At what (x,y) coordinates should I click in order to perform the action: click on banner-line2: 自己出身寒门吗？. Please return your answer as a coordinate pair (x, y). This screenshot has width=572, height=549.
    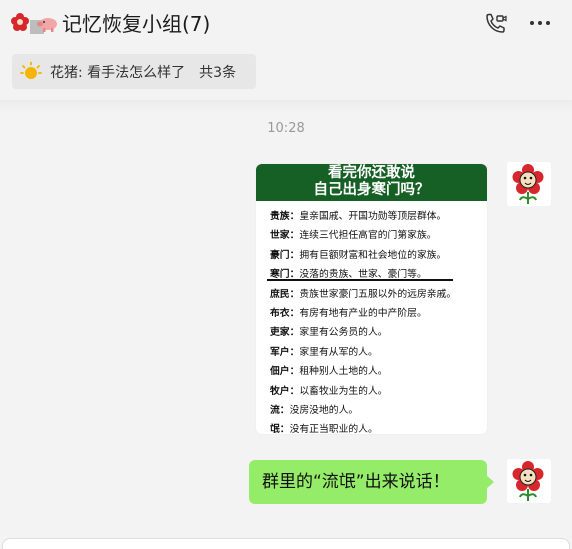
    Looking at the image, I should click on (371, 190).